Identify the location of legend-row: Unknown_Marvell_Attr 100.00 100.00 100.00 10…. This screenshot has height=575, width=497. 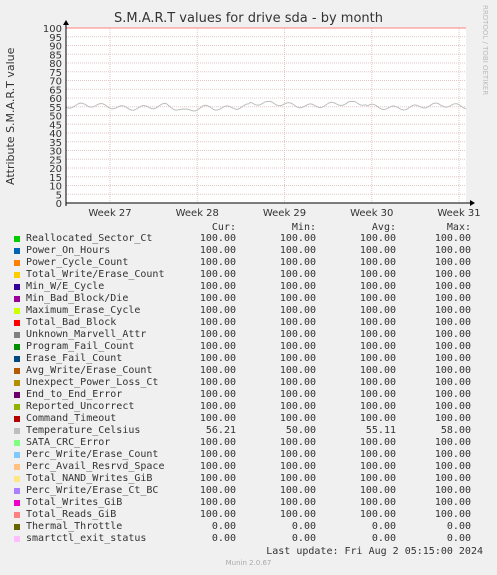
(248, 335).